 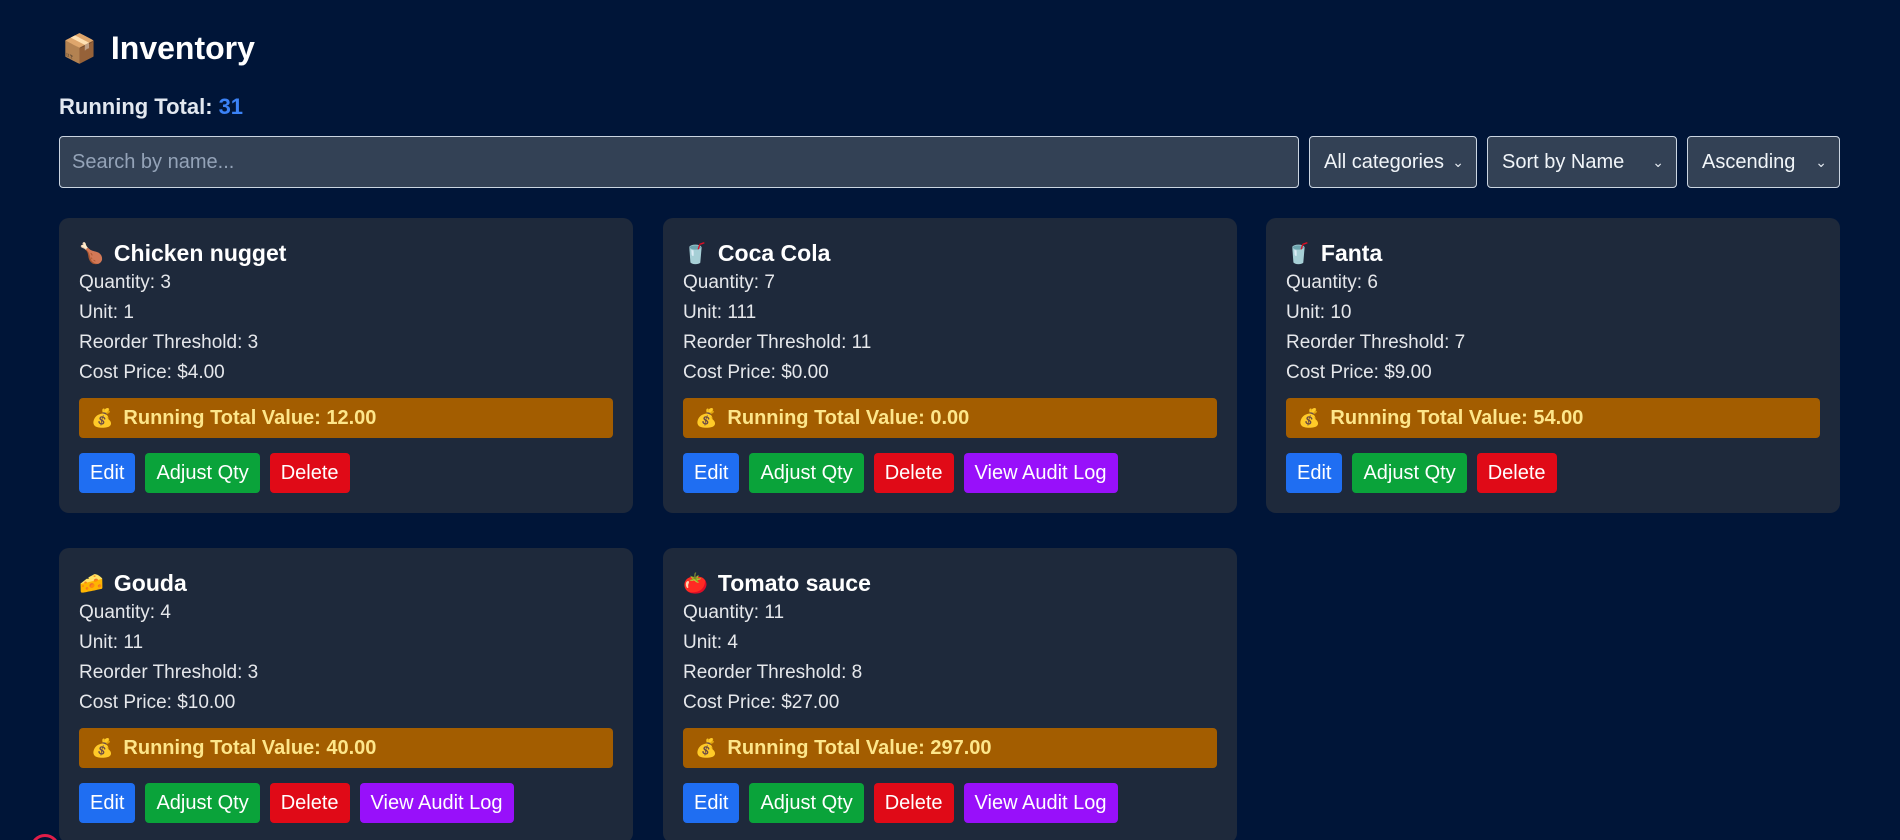 I want to click on item-name: 🥤 Fanta, so click(x=1553, y=253).